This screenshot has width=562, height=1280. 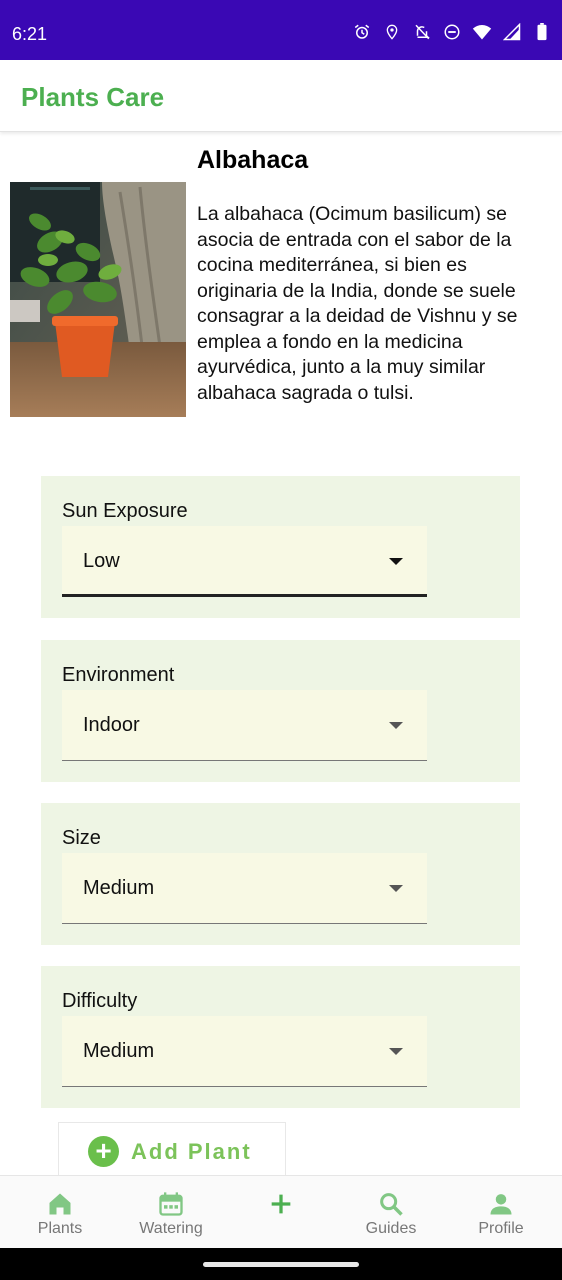 What do you see at coordinates (111, 725) in the screenshot?
I see `environment-value: Indoor` at bounding box center [111, 725].